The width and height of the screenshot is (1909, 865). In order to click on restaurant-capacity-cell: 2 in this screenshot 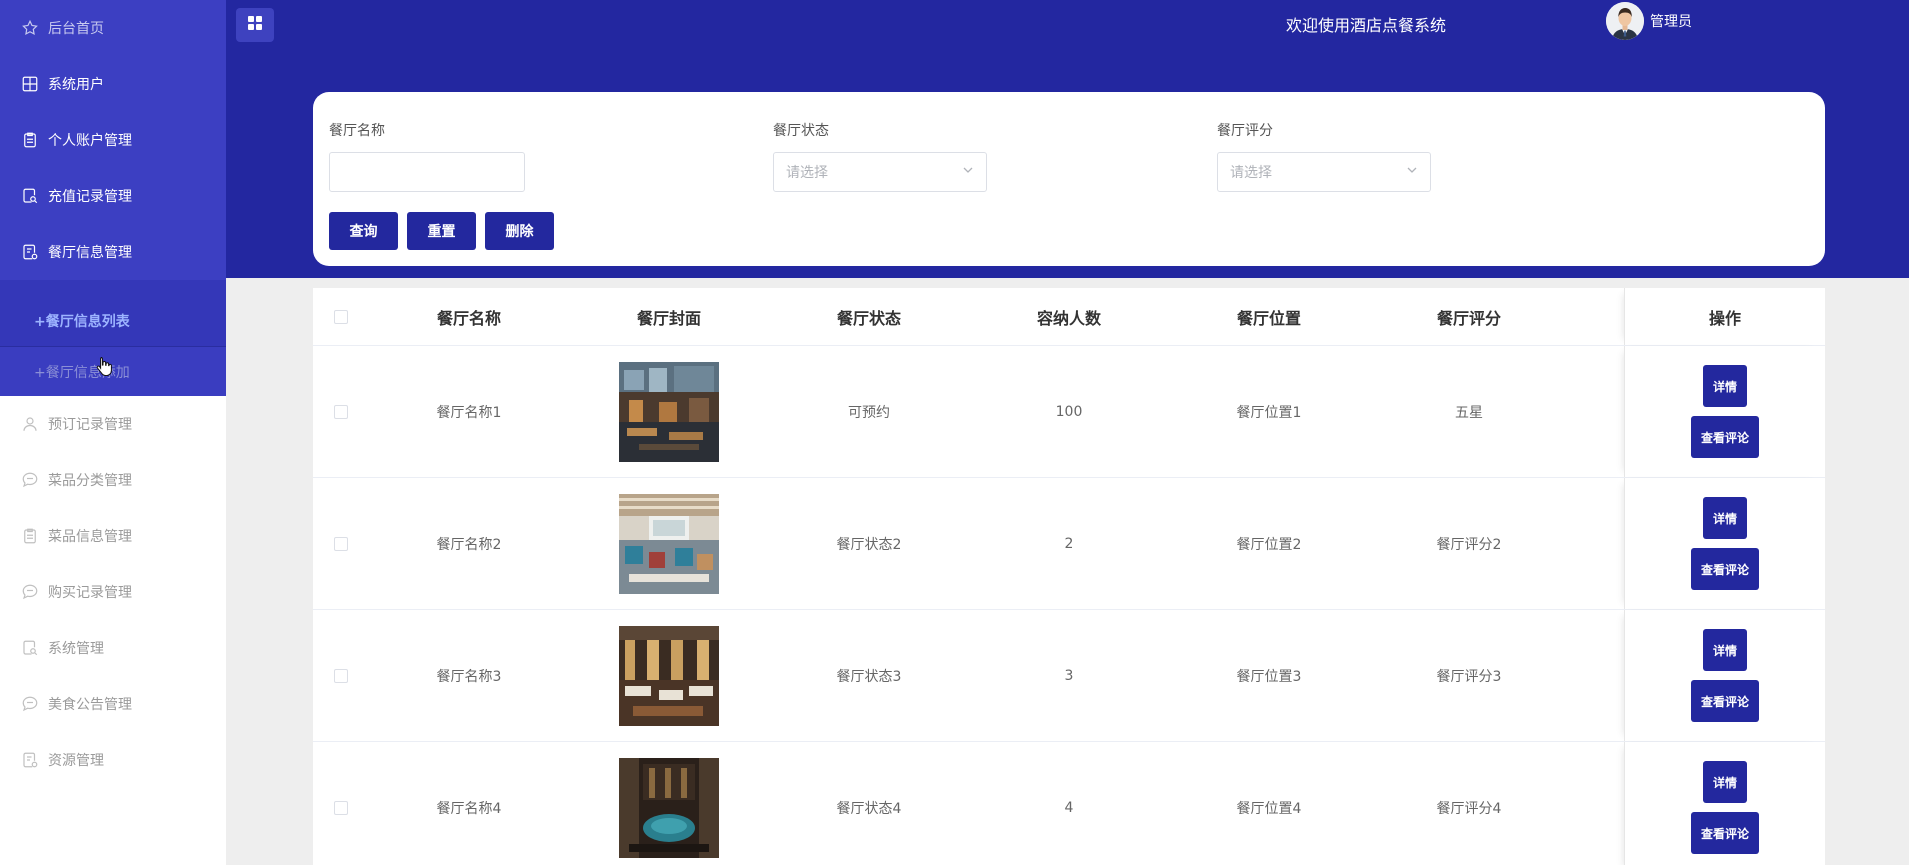, I will do `click(1069, 543)`.